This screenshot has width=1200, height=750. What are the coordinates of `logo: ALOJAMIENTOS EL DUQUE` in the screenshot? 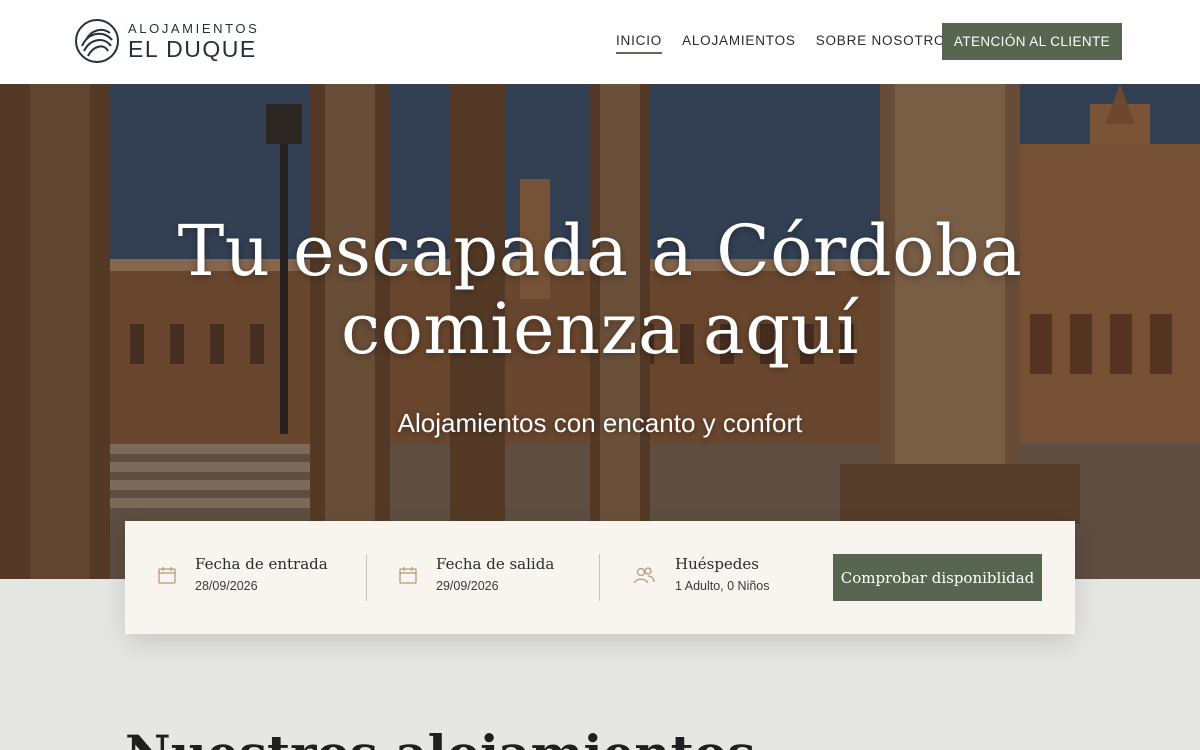 It's located at (166, 41).